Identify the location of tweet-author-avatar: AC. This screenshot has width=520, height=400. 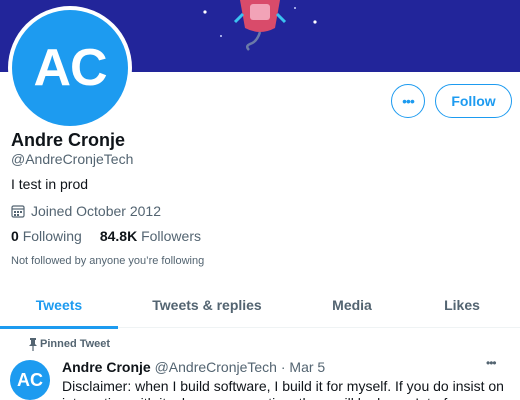
(30, 380).